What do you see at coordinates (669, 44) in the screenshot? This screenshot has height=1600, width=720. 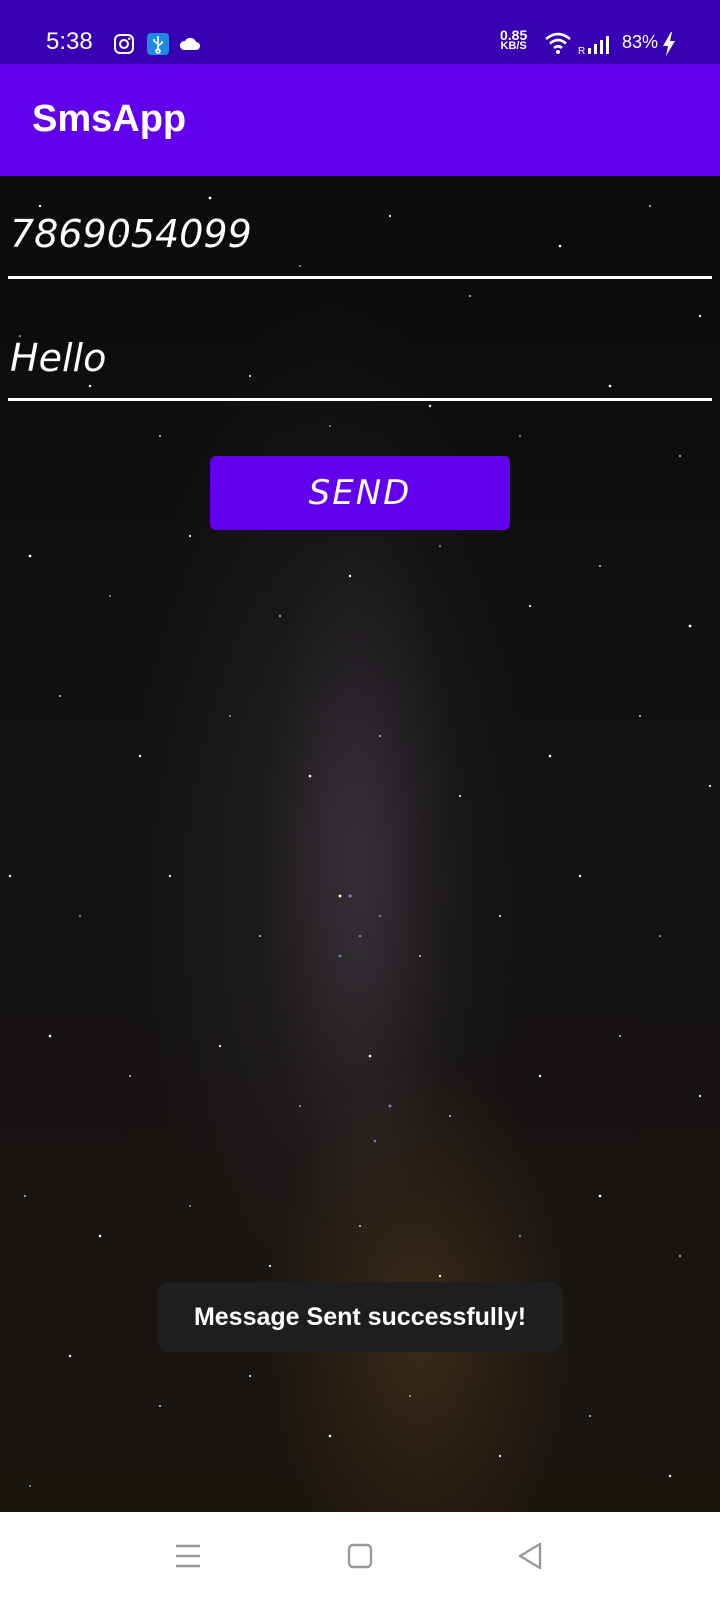 I see `charging-icon` at bounding box center [669, 44].